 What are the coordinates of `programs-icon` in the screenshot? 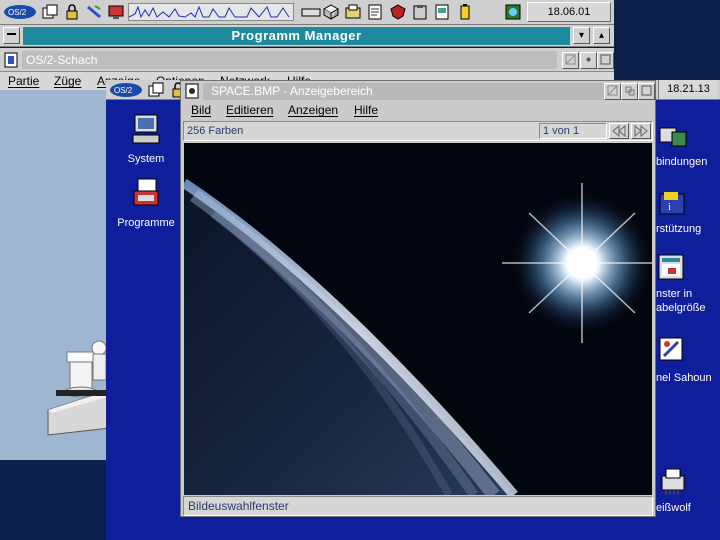 It's located at (146, 192).